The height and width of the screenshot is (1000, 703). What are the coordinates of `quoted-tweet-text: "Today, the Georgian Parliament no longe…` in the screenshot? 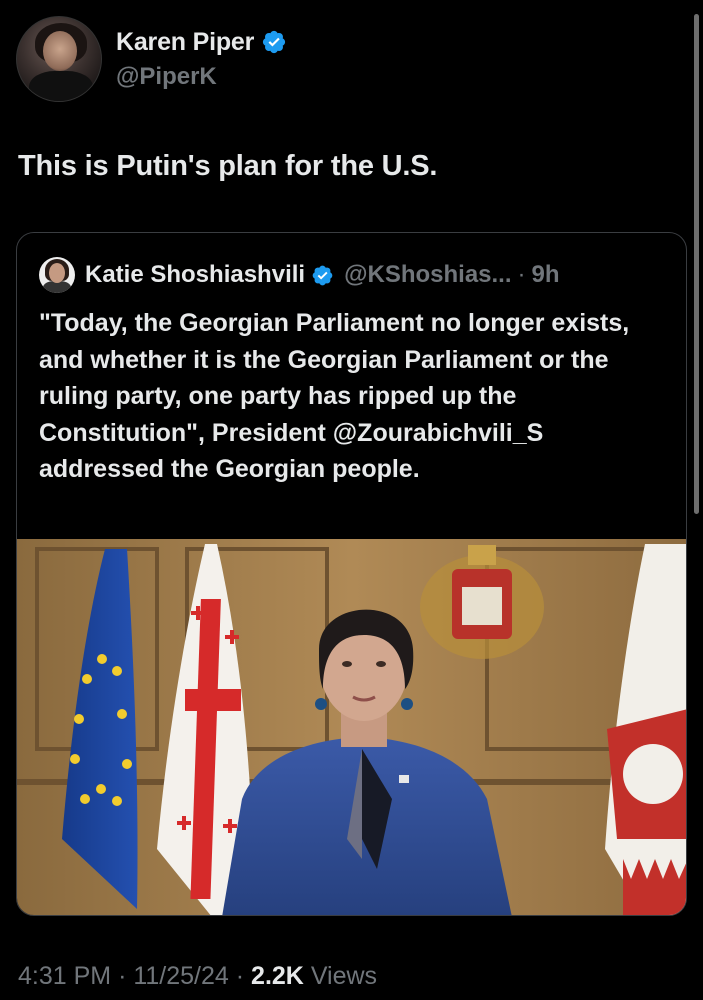 It's located at (334, 396).